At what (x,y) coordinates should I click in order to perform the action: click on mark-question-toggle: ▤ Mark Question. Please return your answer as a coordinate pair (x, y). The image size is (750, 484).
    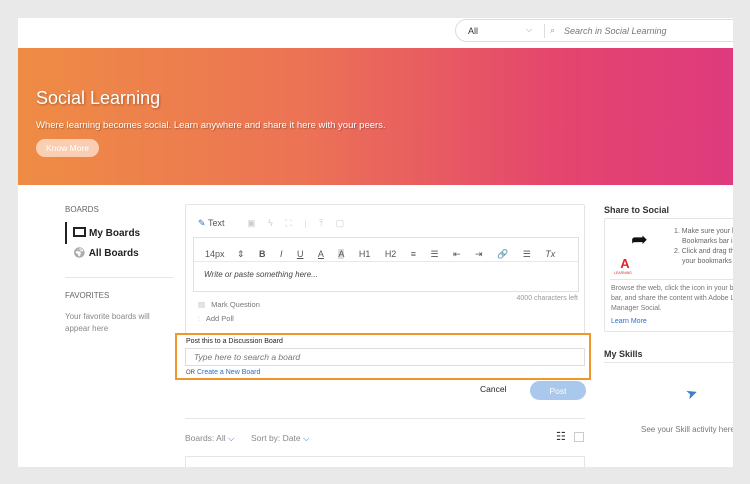
    Looking at the image, I should click on (229, 304).